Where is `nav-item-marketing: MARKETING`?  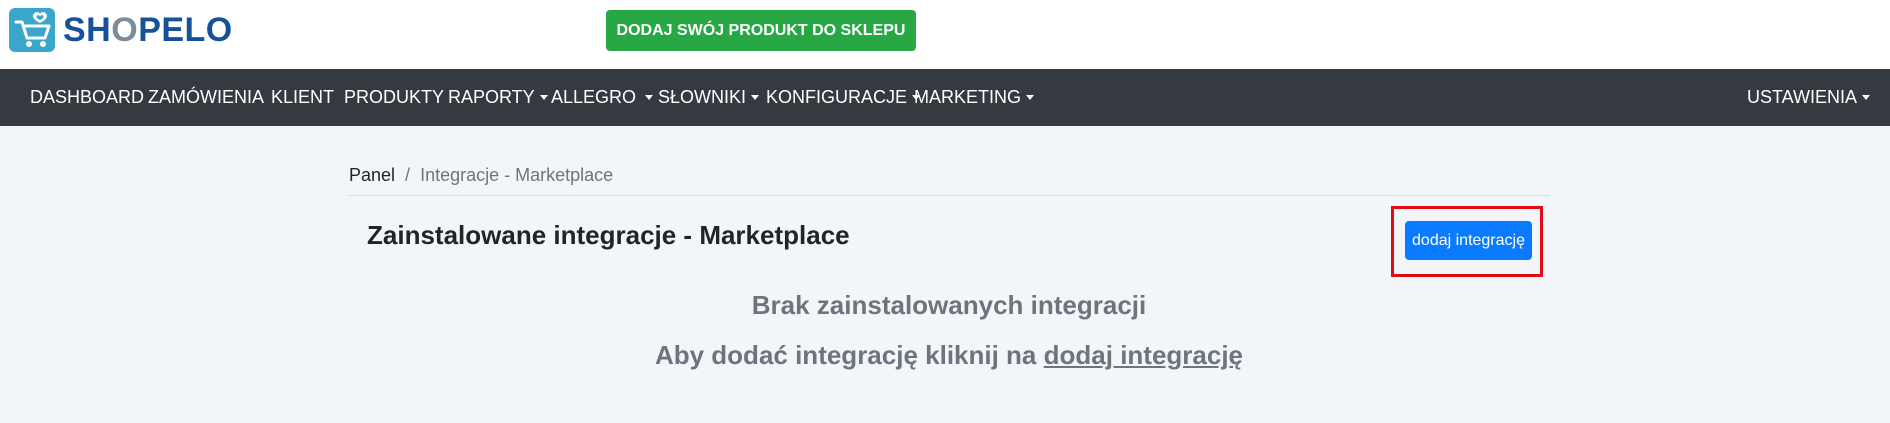
nav-item-marketing: MARKETING is located at coordinates (974, 97).